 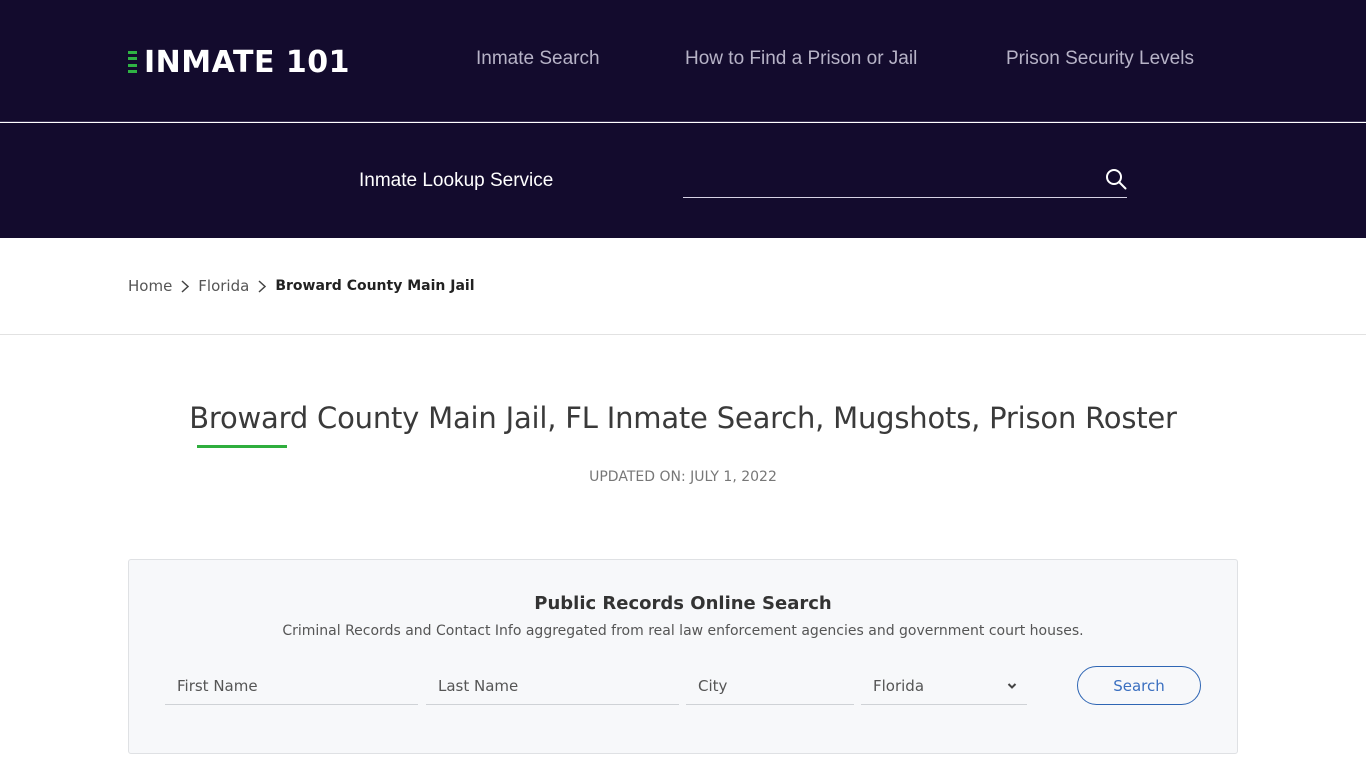 I want to click on first-name-input, so click(x=291, y=686).